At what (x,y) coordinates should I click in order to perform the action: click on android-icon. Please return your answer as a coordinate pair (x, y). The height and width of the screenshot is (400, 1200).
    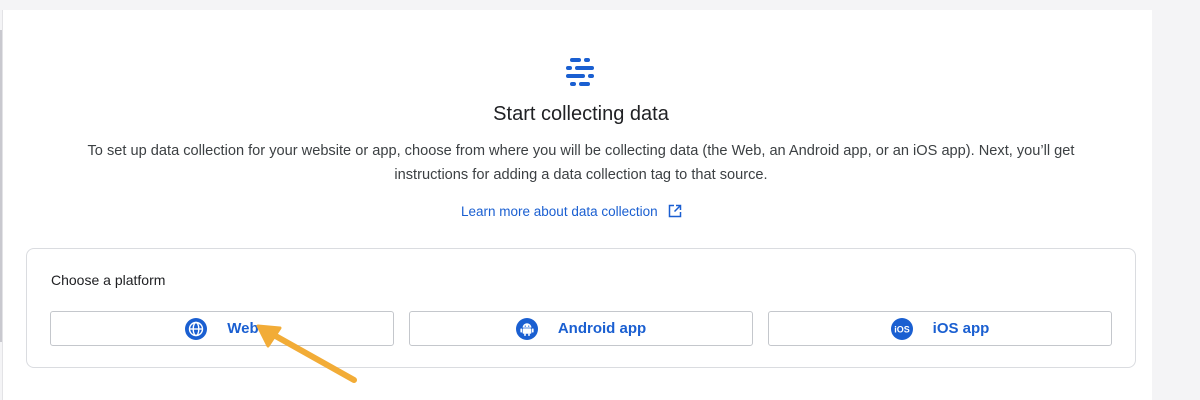
    Looking at the image, I should click on (526, 328).